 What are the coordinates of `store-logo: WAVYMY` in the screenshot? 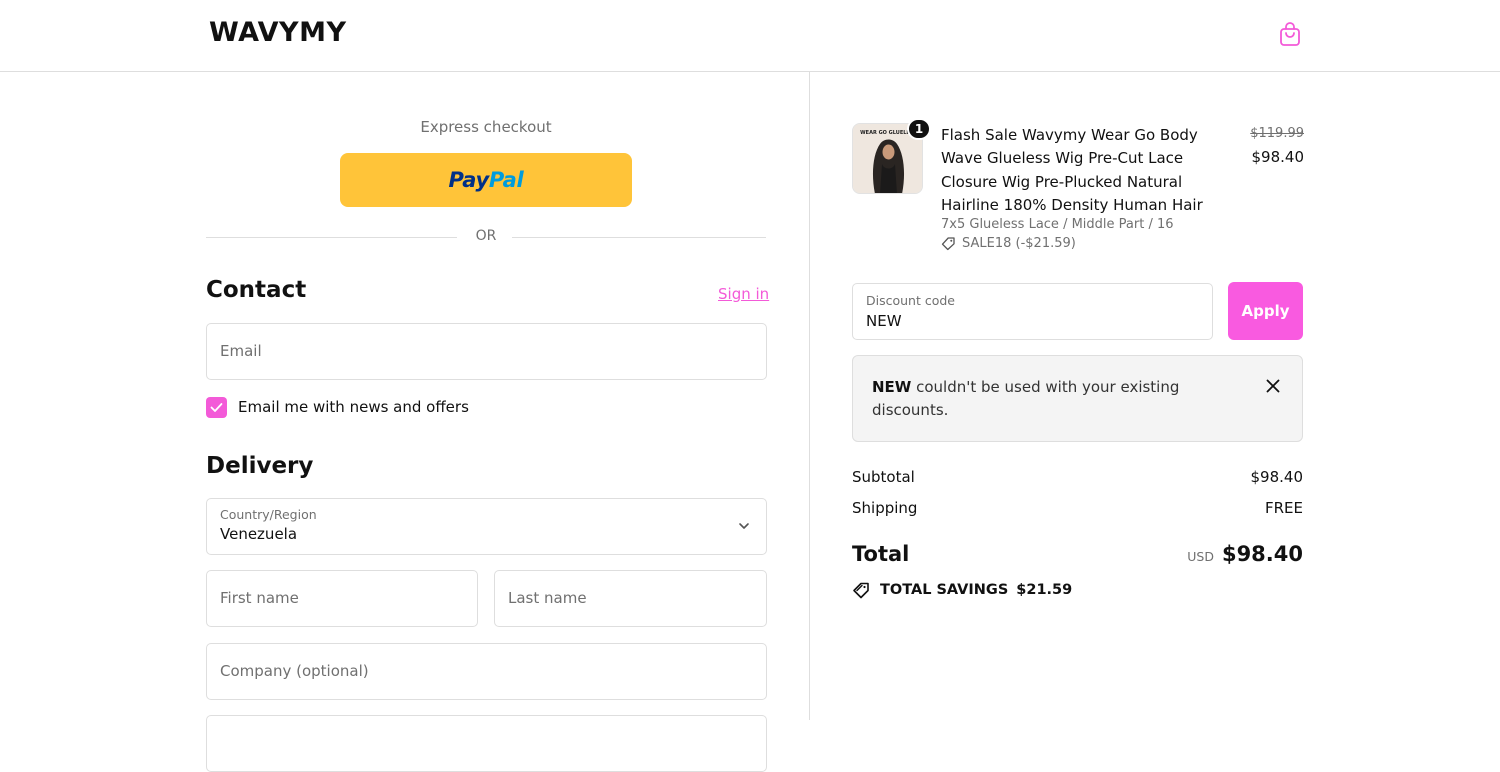 It's located at (278, 32).